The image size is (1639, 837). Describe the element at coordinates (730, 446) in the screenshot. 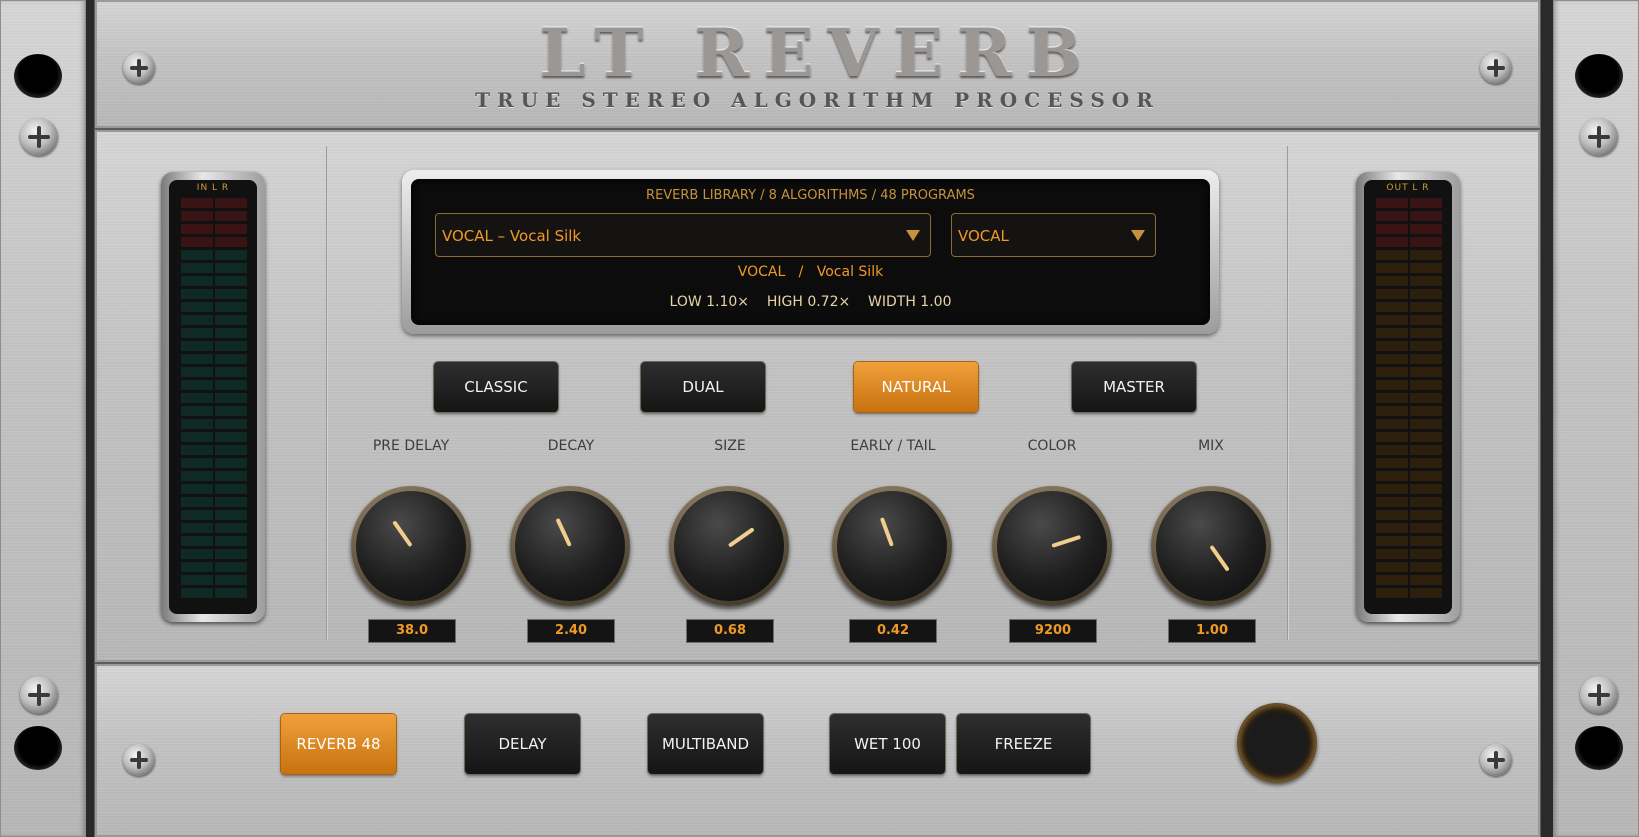

I see `knob-label-size: SIZE` at that location.